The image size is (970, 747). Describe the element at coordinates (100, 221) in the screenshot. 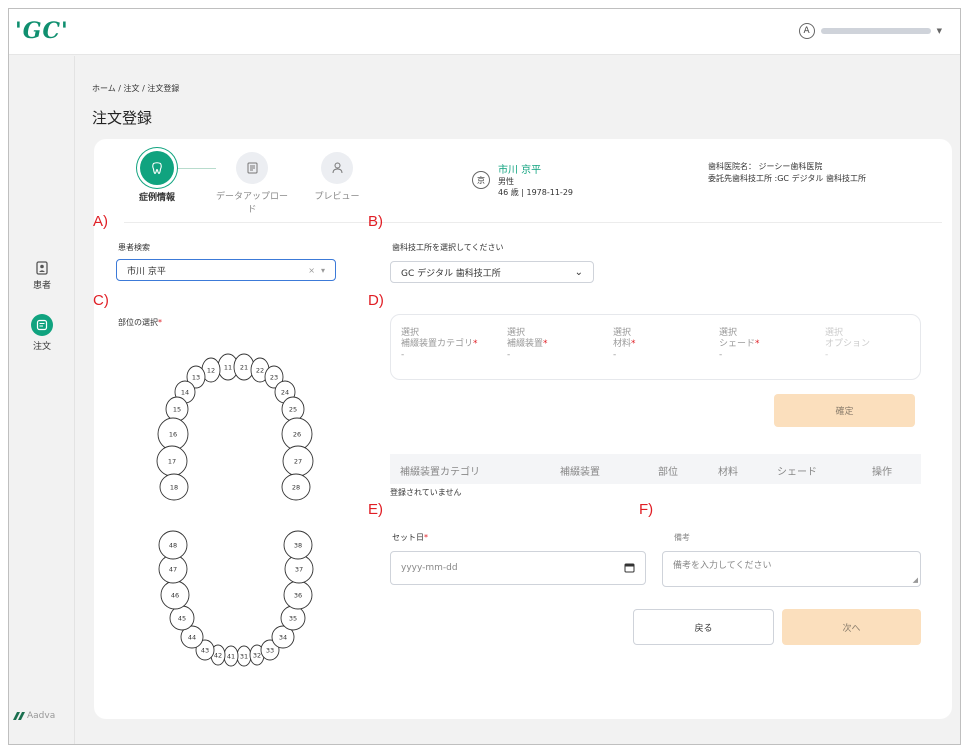

I see `section-label-a: A)` at that location.